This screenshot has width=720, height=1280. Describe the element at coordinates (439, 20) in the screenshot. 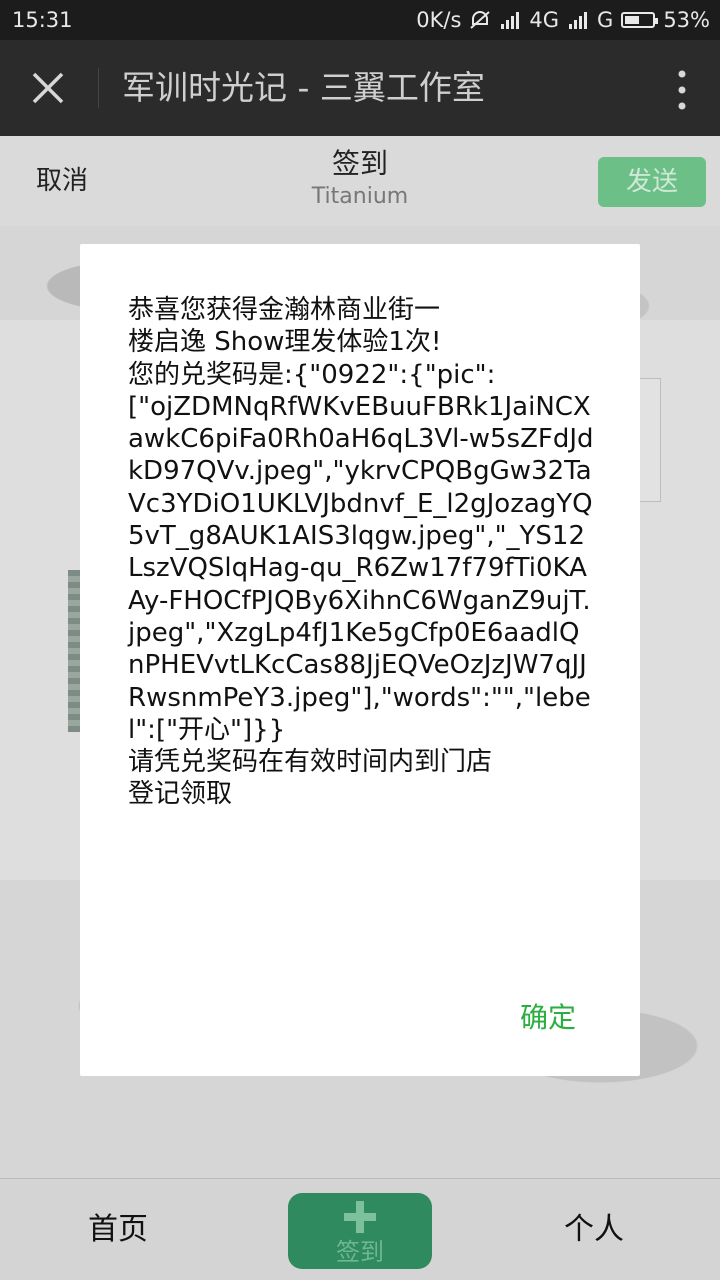

I see `network-speed: 0K/s` at that location.